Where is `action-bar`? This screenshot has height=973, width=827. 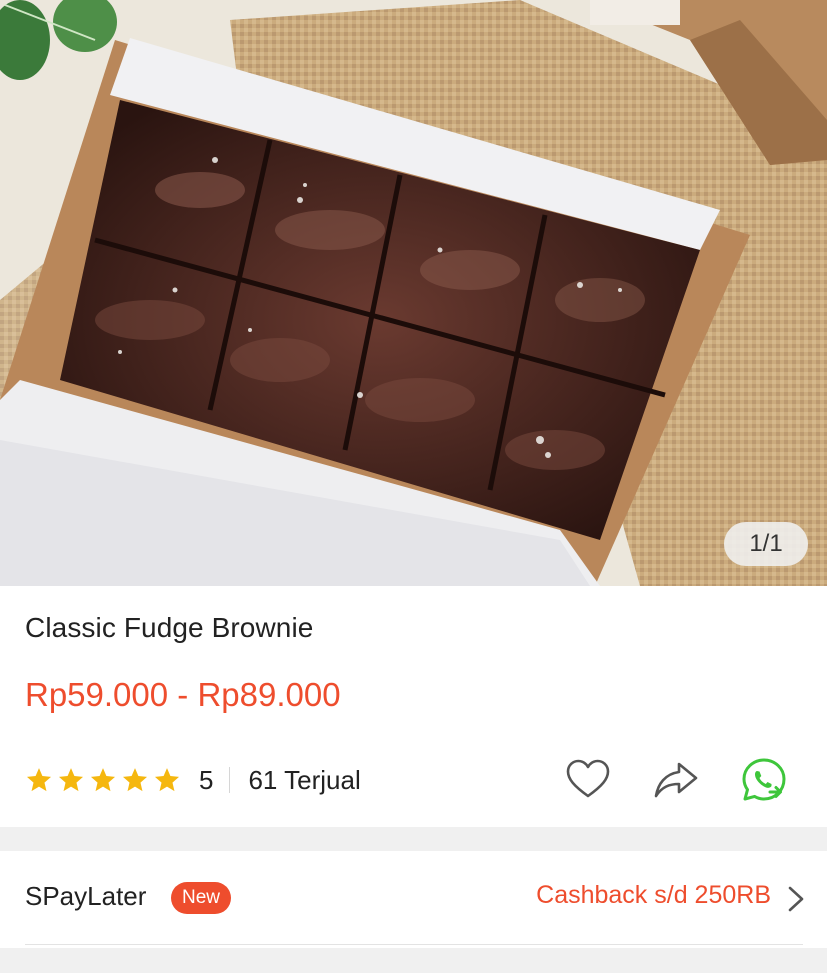
action-bar is located at coordinates (413, 780).